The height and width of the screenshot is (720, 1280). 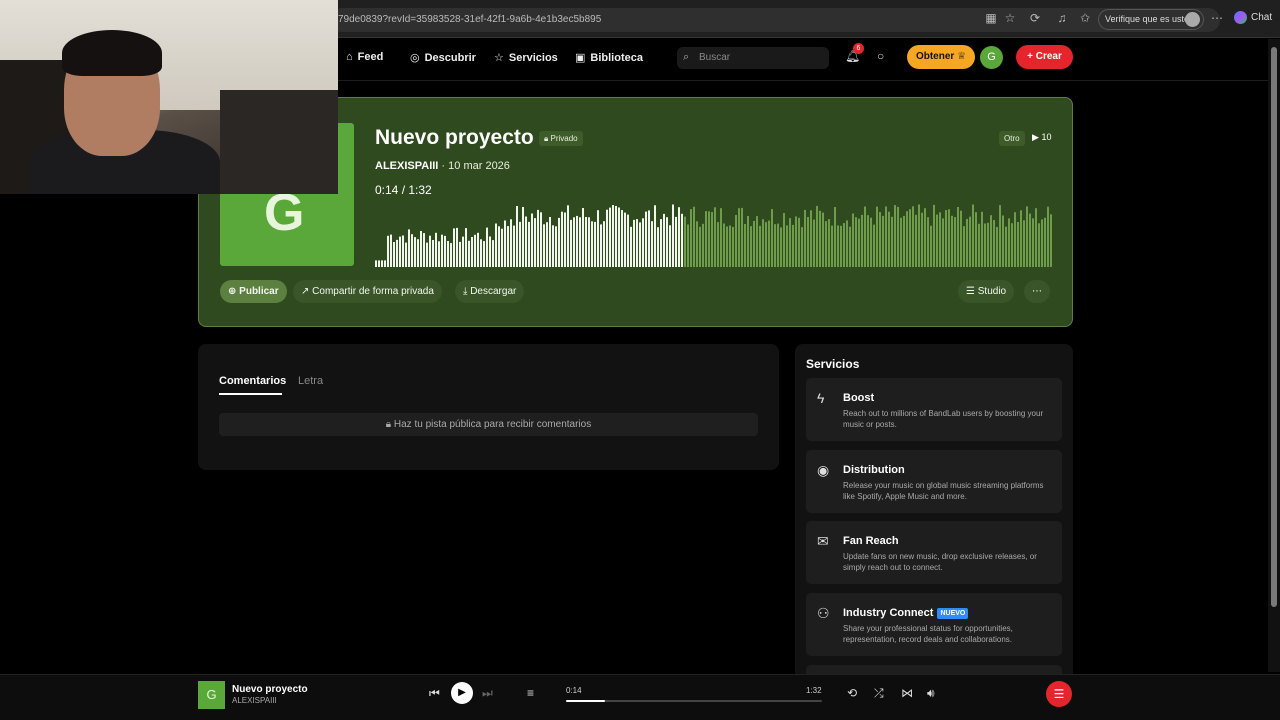 What do you see at coordinates (530, 693) in the screenshot?
I see `queue-icon: ≡` at bounding box center [530, 693].